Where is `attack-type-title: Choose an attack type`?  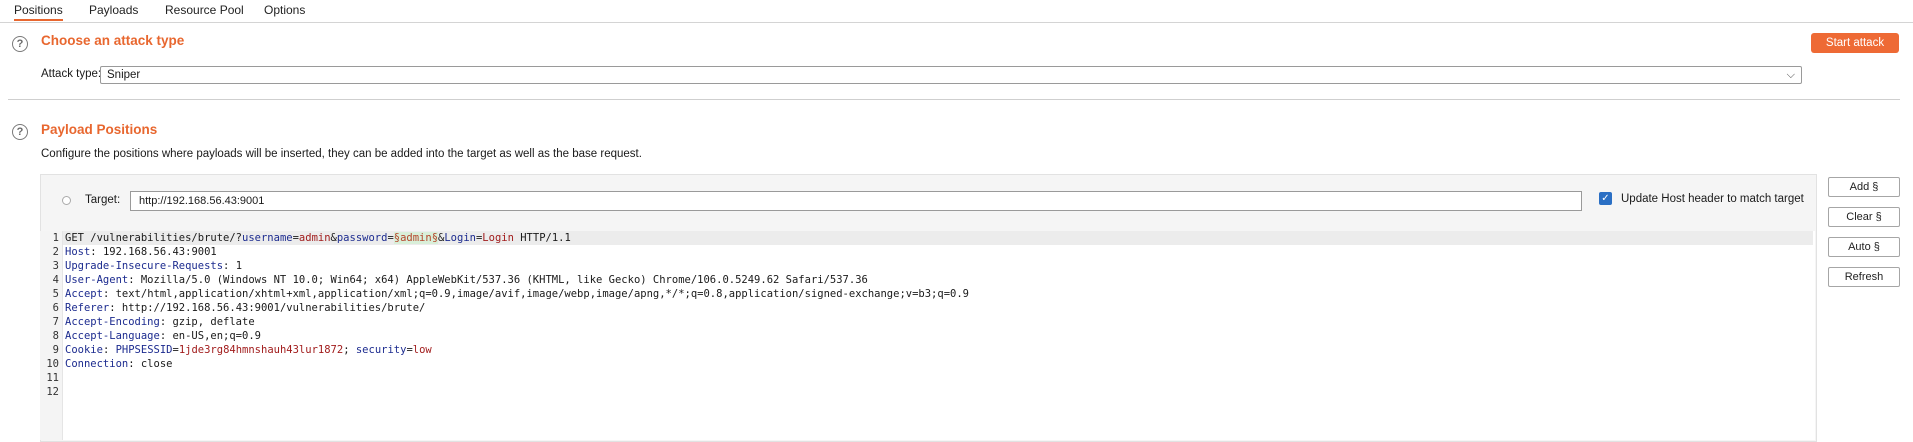 attack-type-title: Choose an attack type is located at coordinates (113, 40).